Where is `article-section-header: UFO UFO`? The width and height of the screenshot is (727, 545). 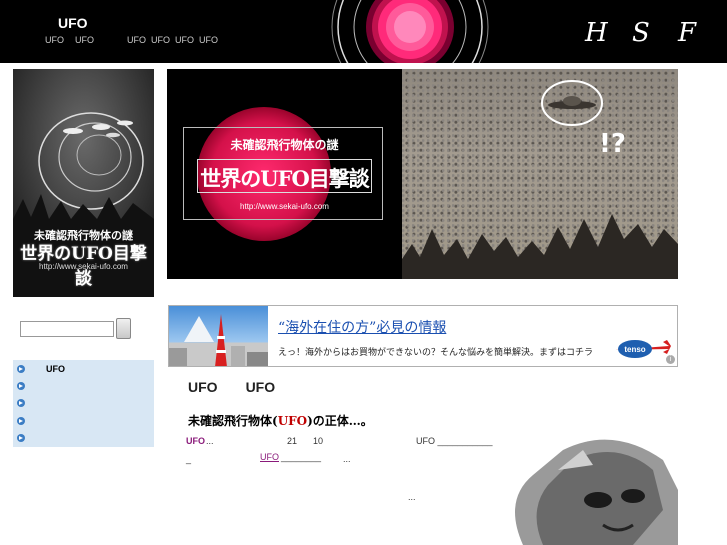 article-section-header: UFO UFO is located at coordinates (231, 387).